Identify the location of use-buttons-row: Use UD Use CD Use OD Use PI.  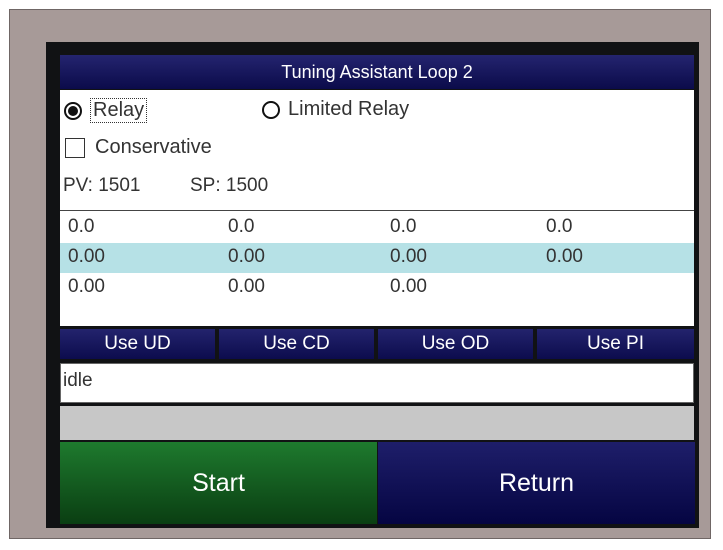
(377, 344).